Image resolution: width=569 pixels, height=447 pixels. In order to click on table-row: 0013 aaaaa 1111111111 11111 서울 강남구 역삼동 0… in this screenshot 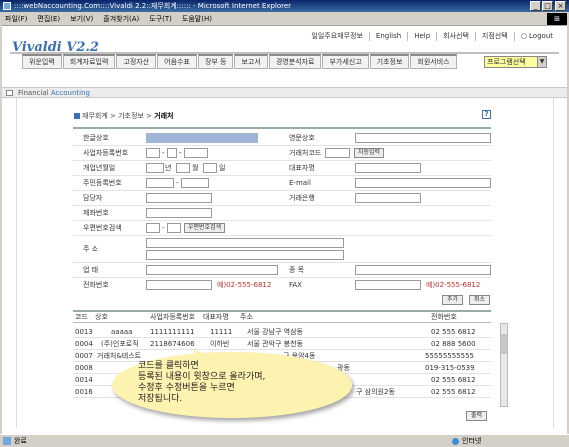, I will do `click(282, 332)`.